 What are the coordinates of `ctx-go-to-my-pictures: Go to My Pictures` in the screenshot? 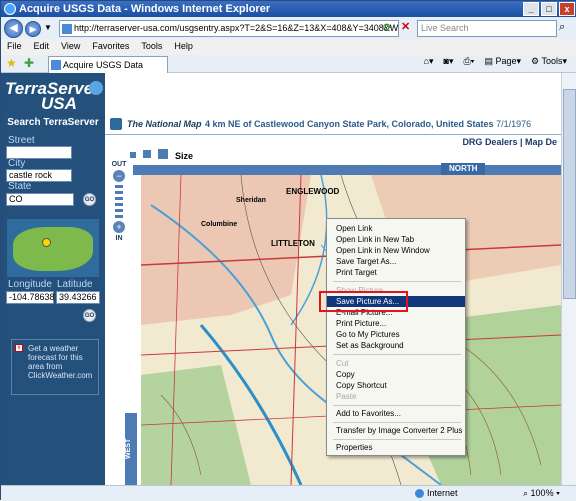 It's located at (398, 334).